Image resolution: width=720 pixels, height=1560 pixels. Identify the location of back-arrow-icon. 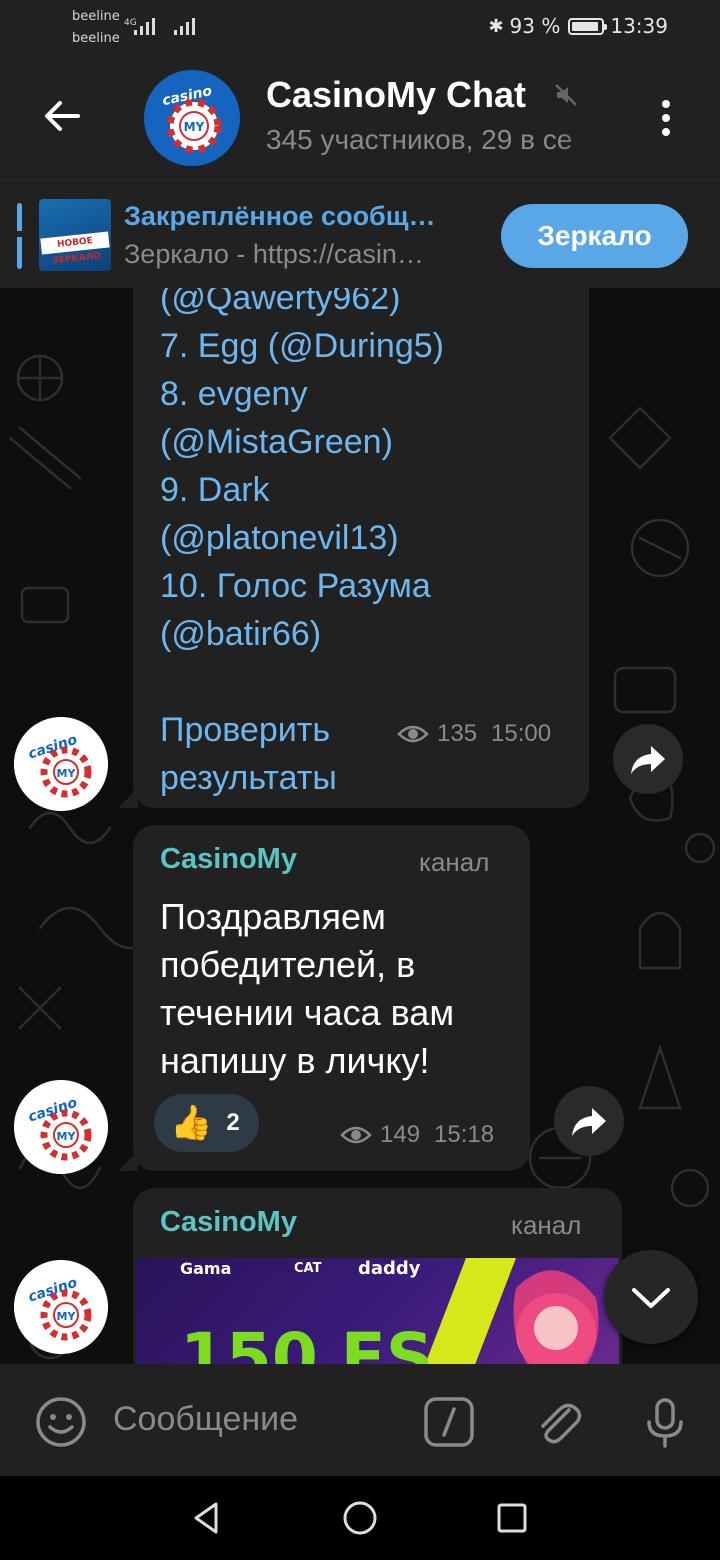
(62, 116).